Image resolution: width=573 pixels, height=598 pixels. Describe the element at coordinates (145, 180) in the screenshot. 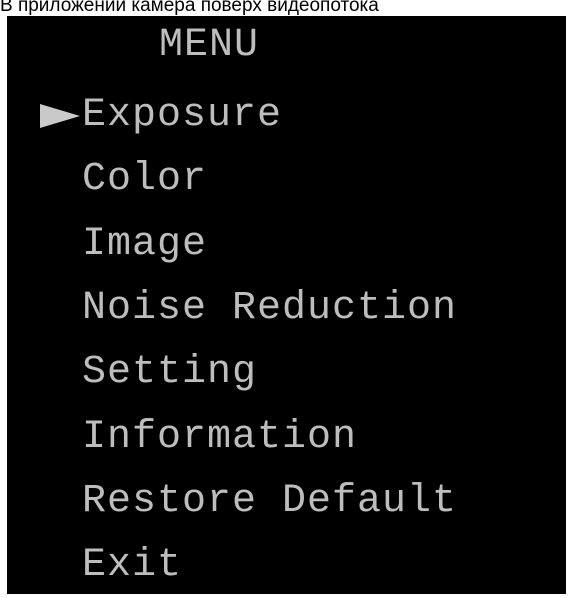

I see `menu-item-label: Color` at that location.